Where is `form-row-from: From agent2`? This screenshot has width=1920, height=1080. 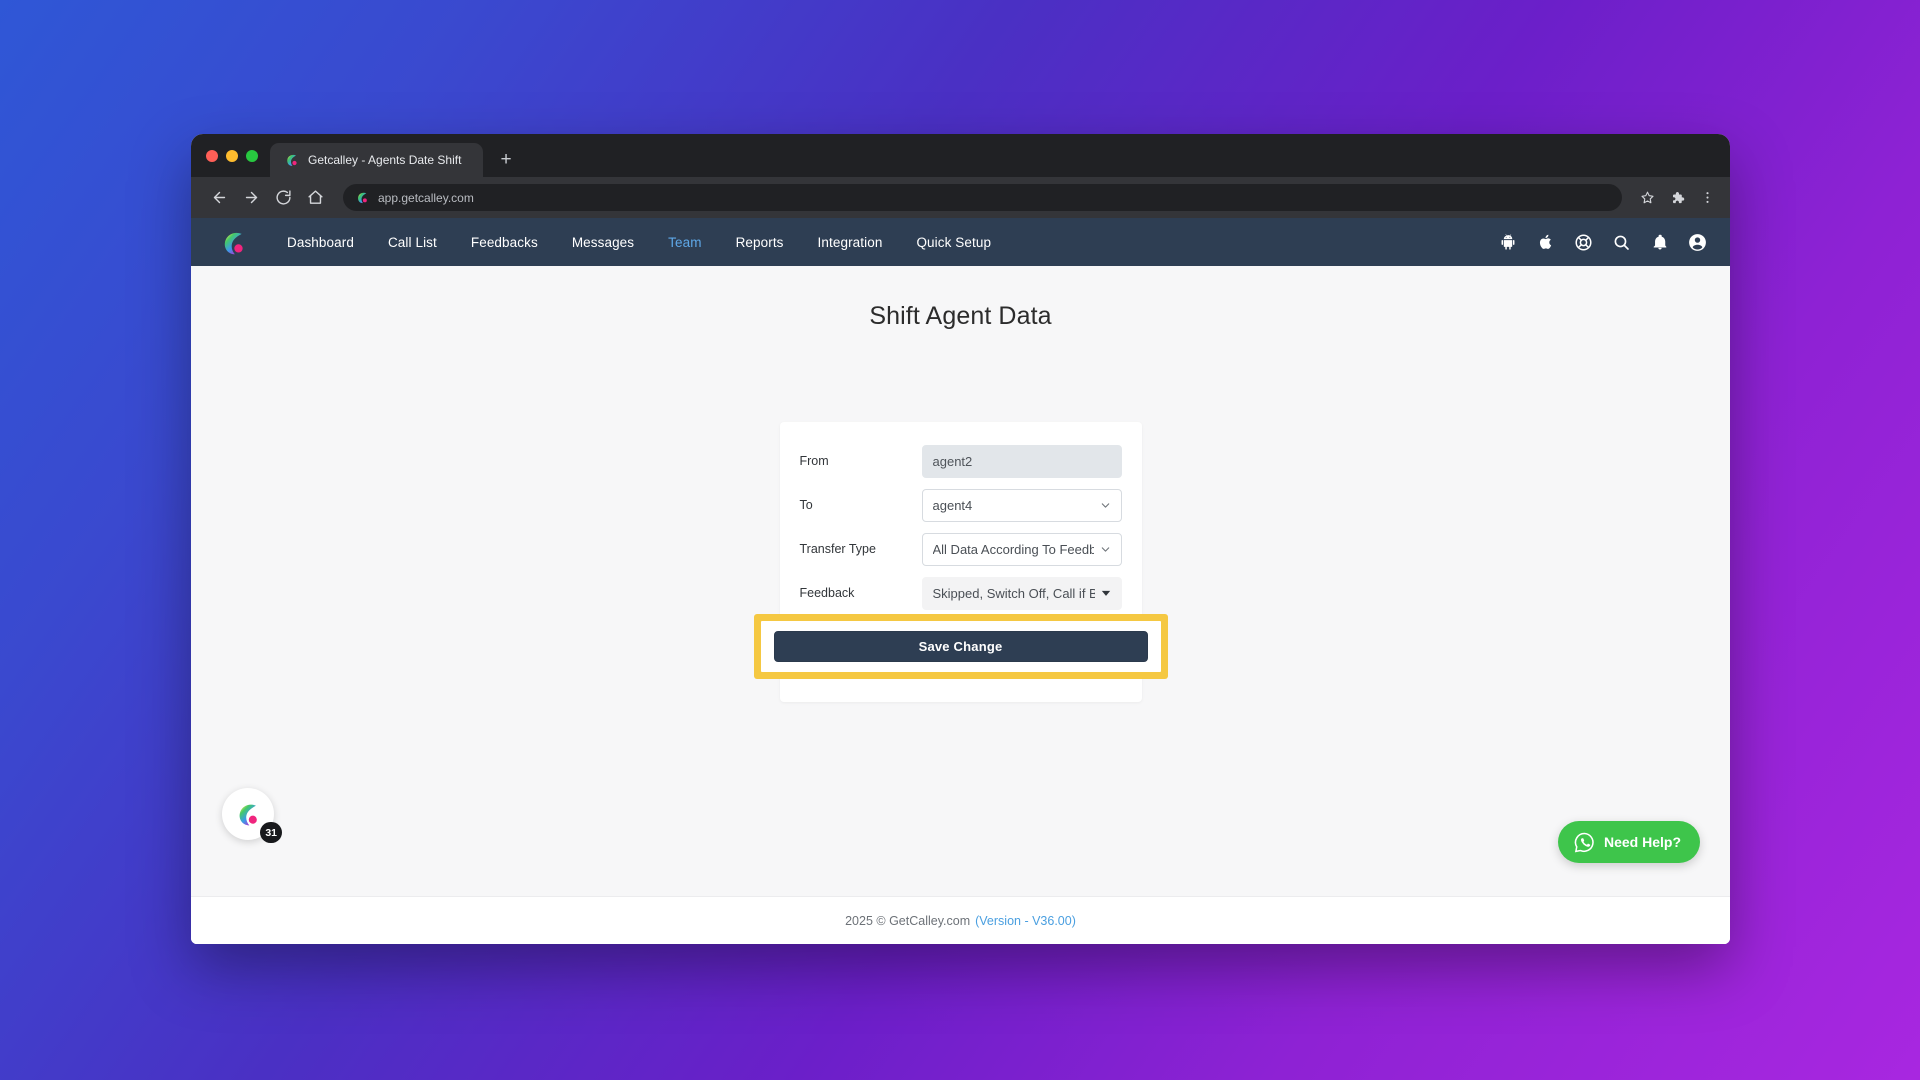
form-row-from: From agent2 is located at coordinates (961, 461).